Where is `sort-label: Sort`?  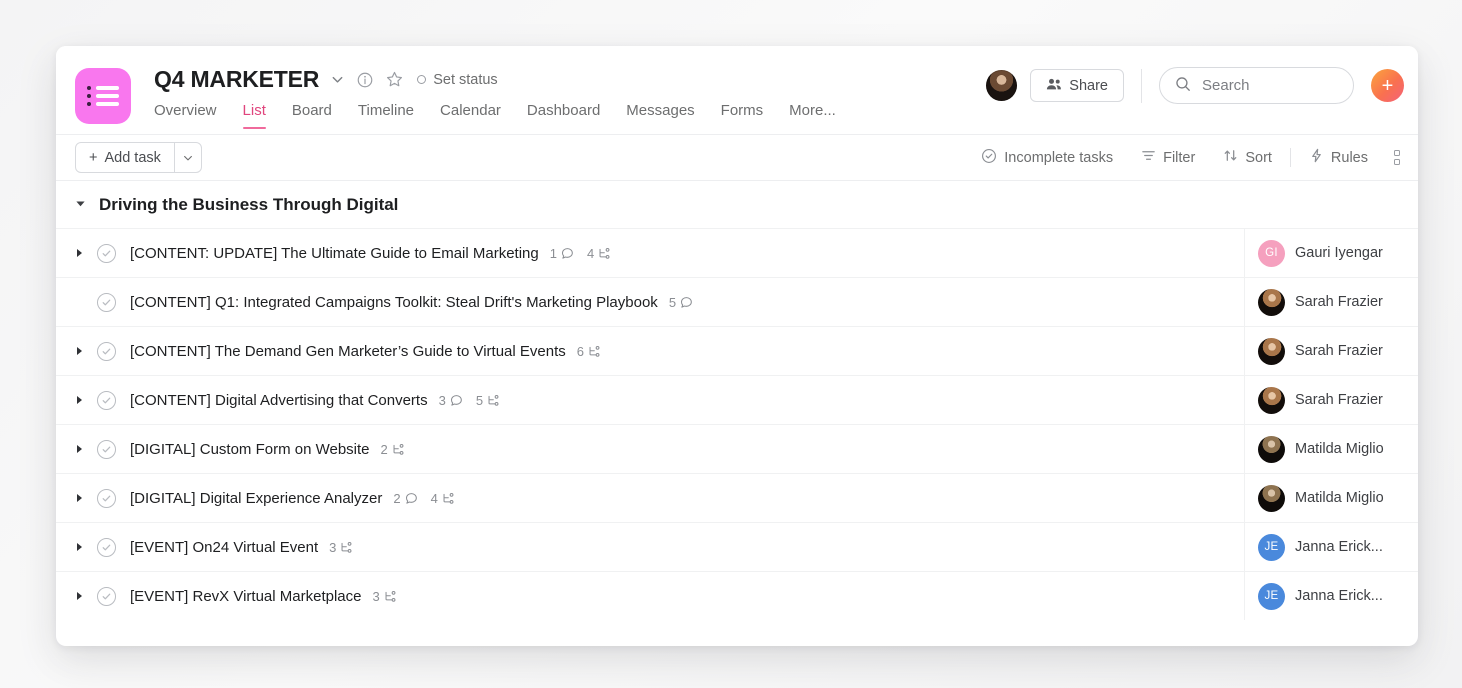 sort-label: Sort is located at coordinates (1258, 157).